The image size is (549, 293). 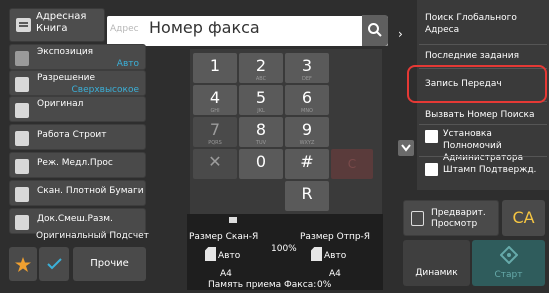 What do you see at coordinates (523, 218) in the screenshot?
I see `clear-all-button: CA` at bounding box center [523, 218].